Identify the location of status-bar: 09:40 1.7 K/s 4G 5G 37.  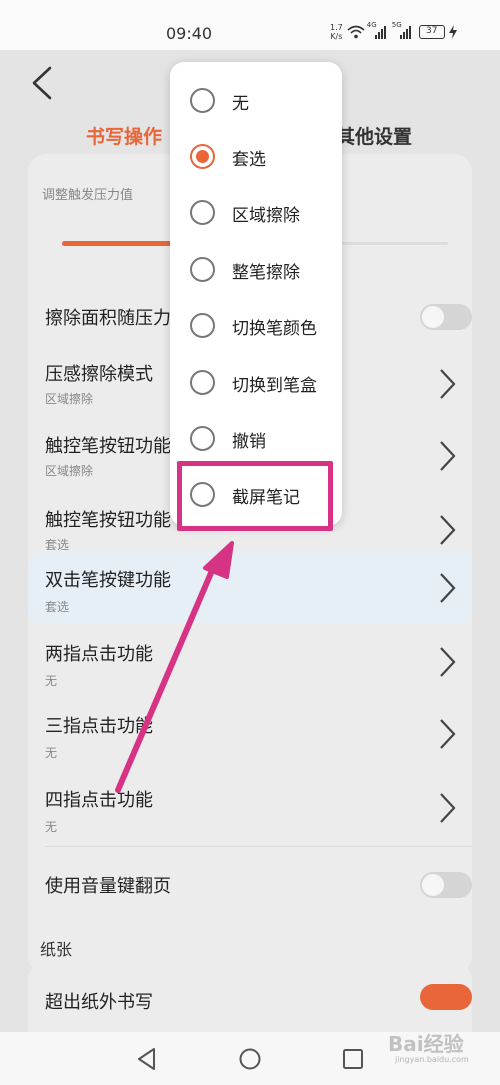
(250, 25).